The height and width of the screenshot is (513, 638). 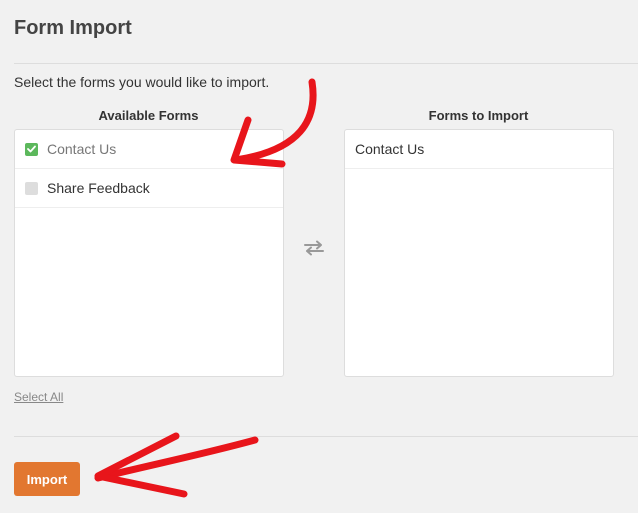 I want to click on forms-to-import-heading: Forms to Import, so click(x=478, y=115).